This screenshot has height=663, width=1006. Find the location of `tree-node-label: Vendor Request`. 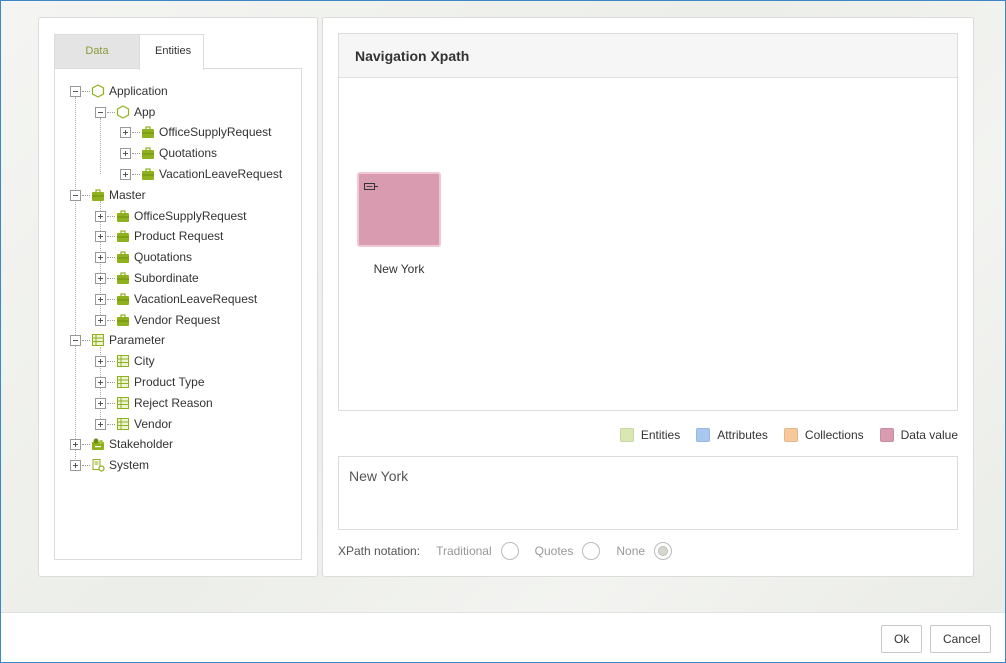

tree-node-label: Vendor Request is located at coordinates (177, 320).